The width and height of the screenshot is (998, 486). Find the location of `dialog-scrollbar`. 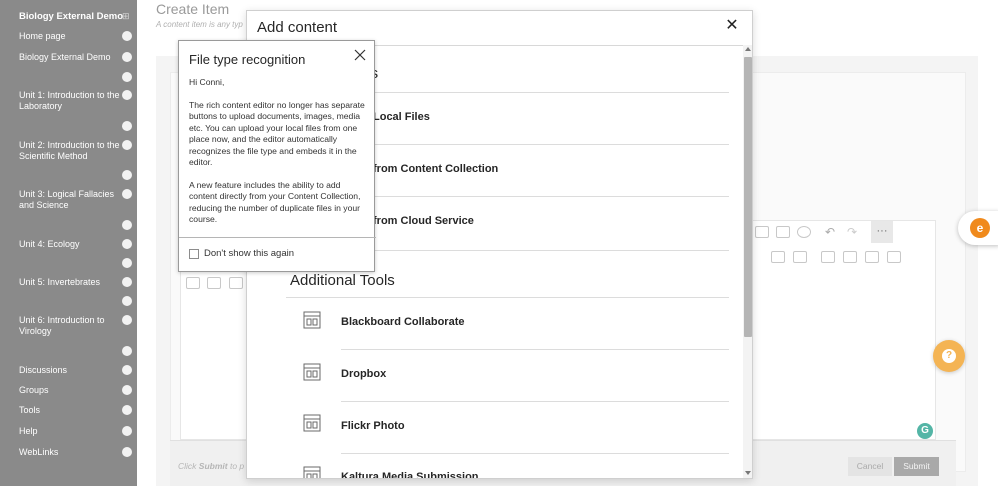

dialog-scrollbar is located at coordinates (747, 261).